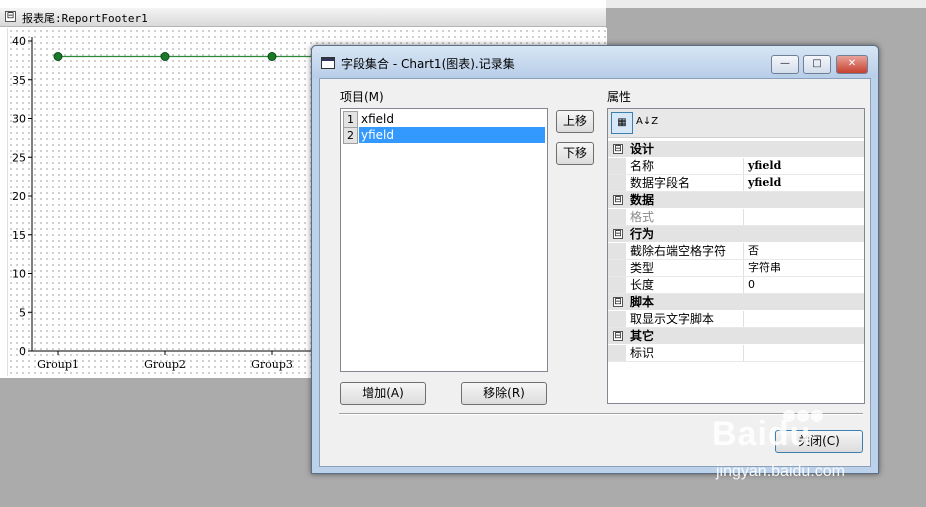 Image resolution: width=926 pixels, height=507 pixels. I want to click on item-name: yfield, so click(452, 135).